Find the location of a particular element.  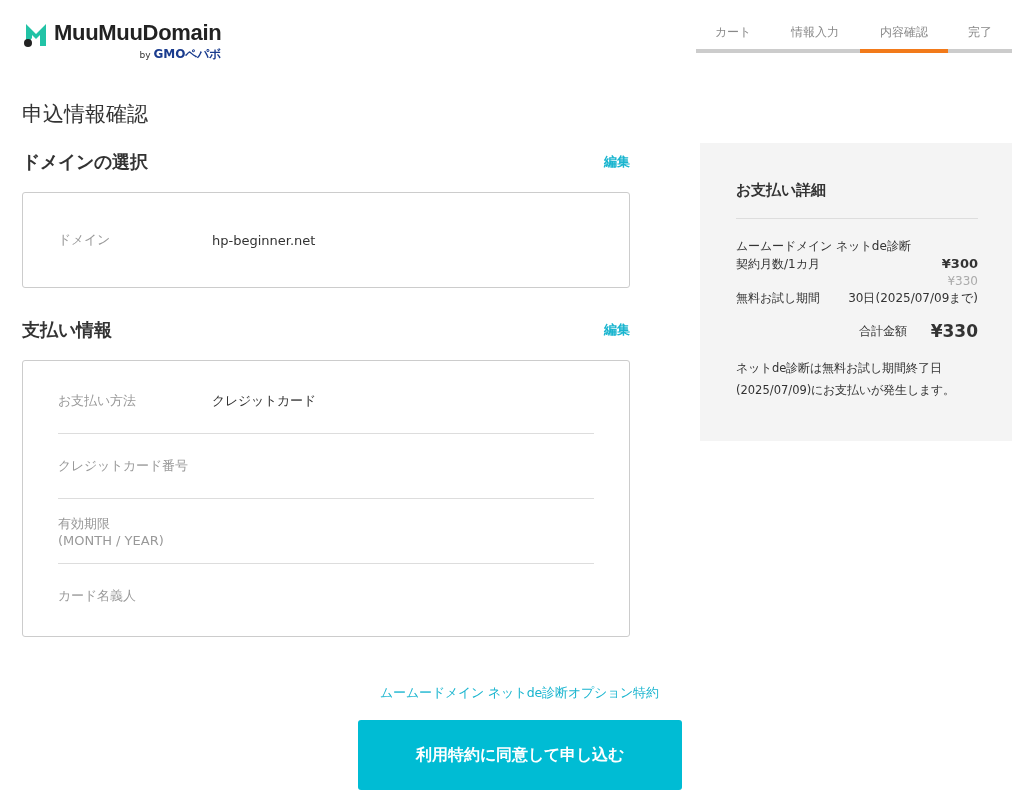

progress-step: カート is located at coordinates (733, 37).